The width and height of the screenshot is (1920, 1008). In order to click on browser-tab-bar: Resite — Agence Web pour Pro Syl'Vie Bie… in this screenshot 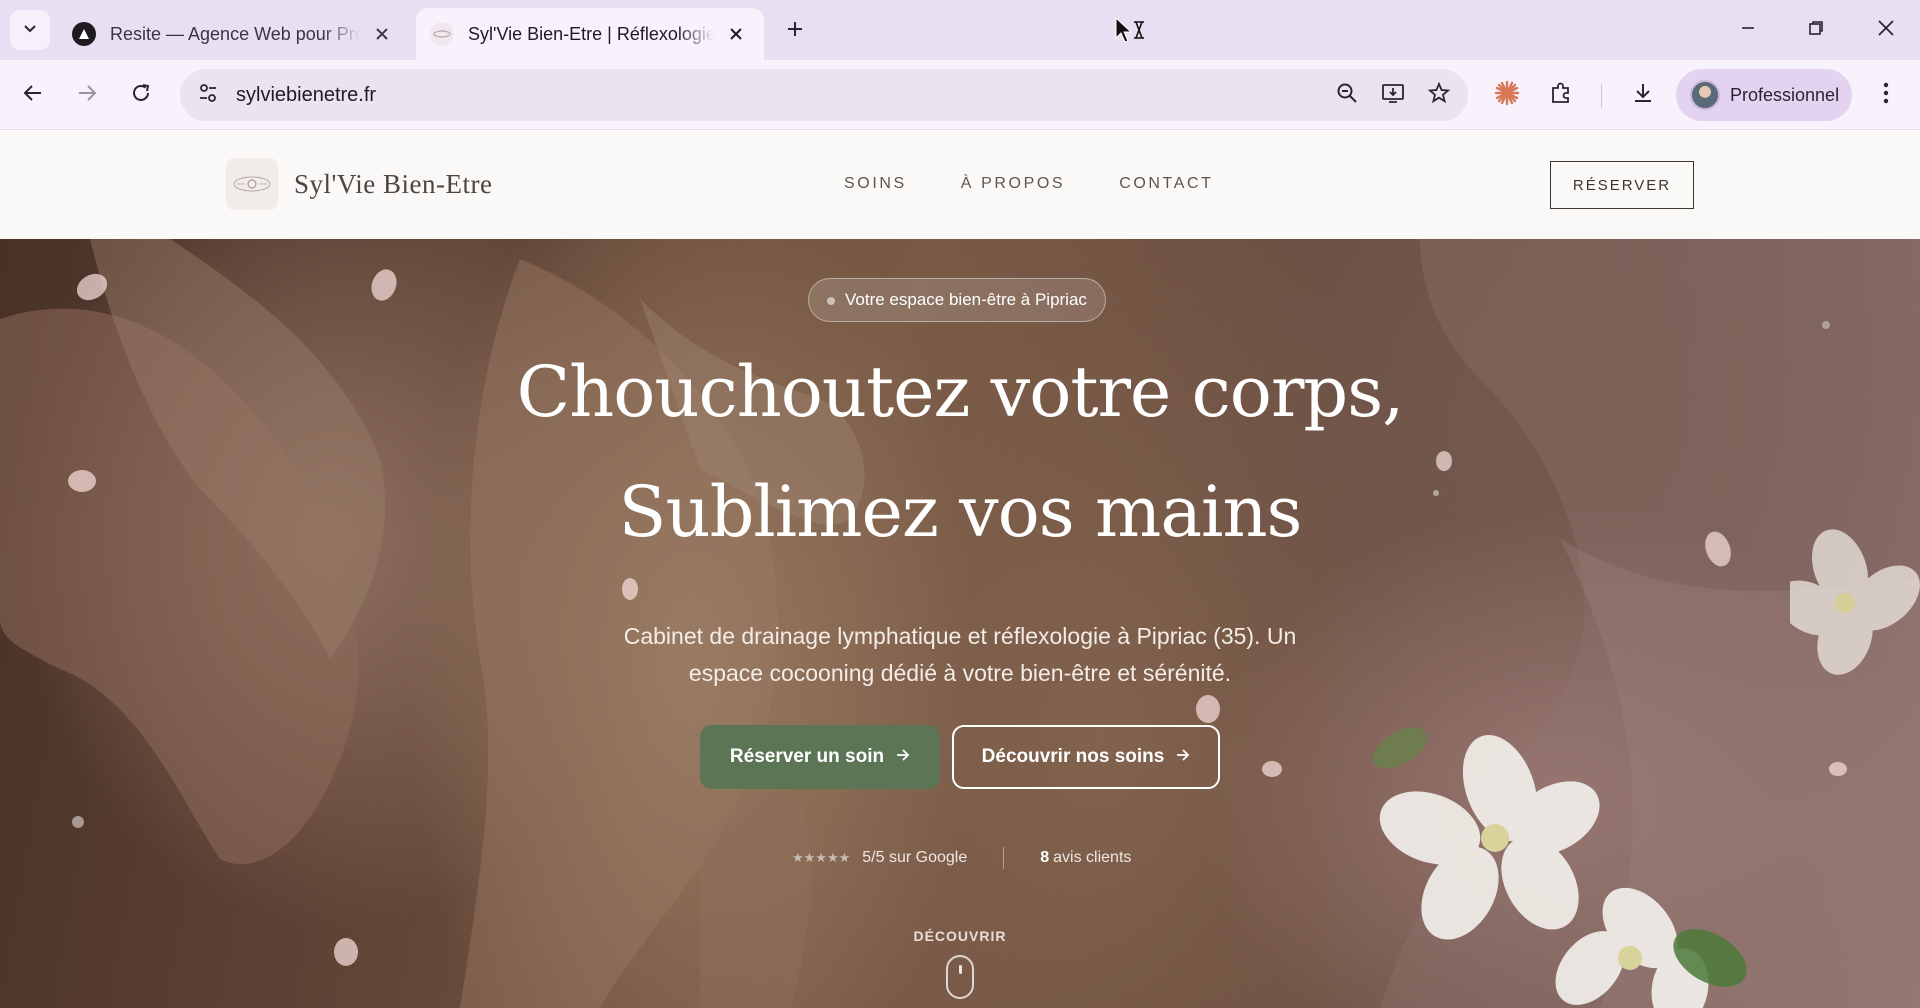, I will do `click(960, 30)`.